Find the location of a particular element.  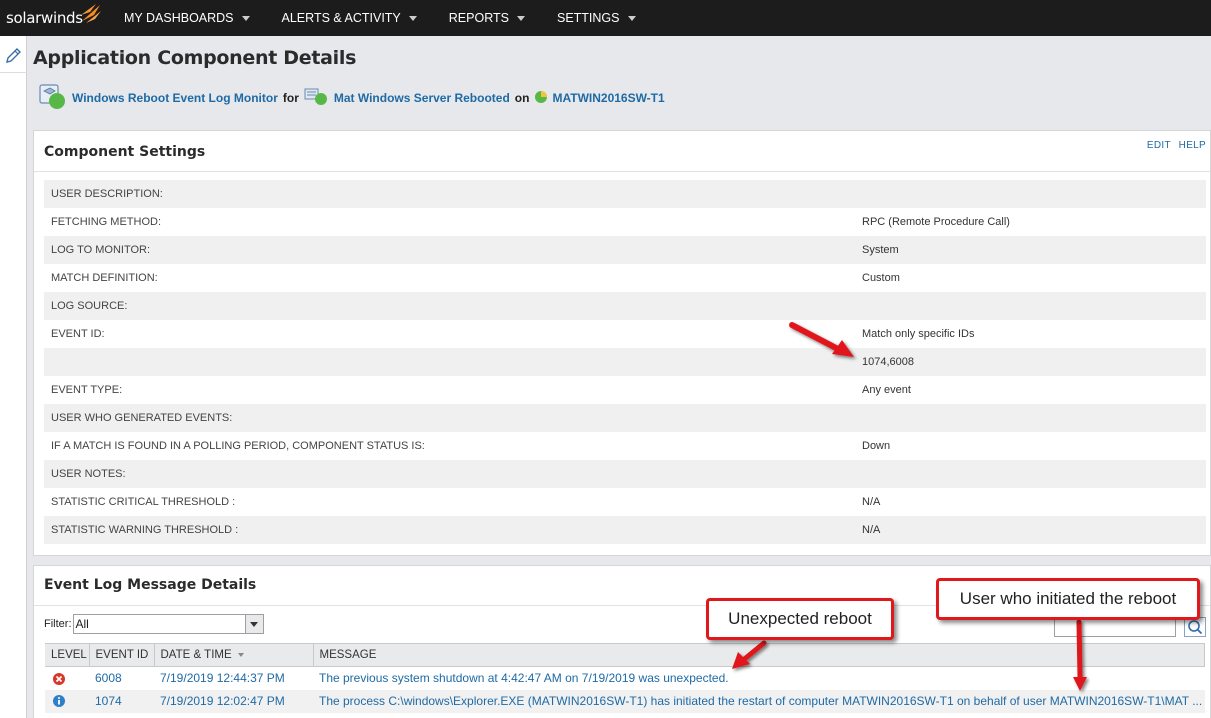

setting-value: 1074,6008 is located at coordinates (1030, 362).